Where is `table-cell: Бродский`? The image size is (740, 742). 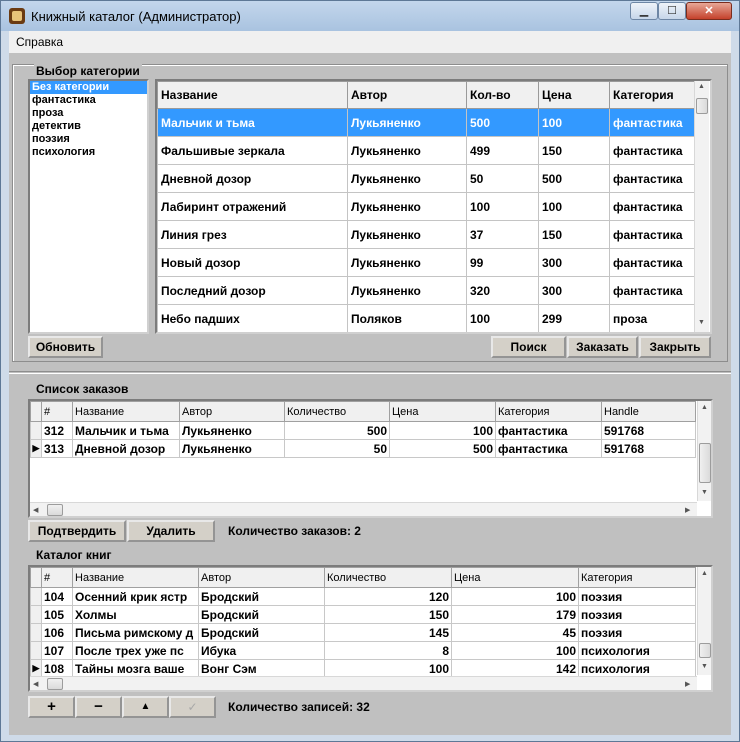
table-cell: Бродский is located at coordinates (261, 632).